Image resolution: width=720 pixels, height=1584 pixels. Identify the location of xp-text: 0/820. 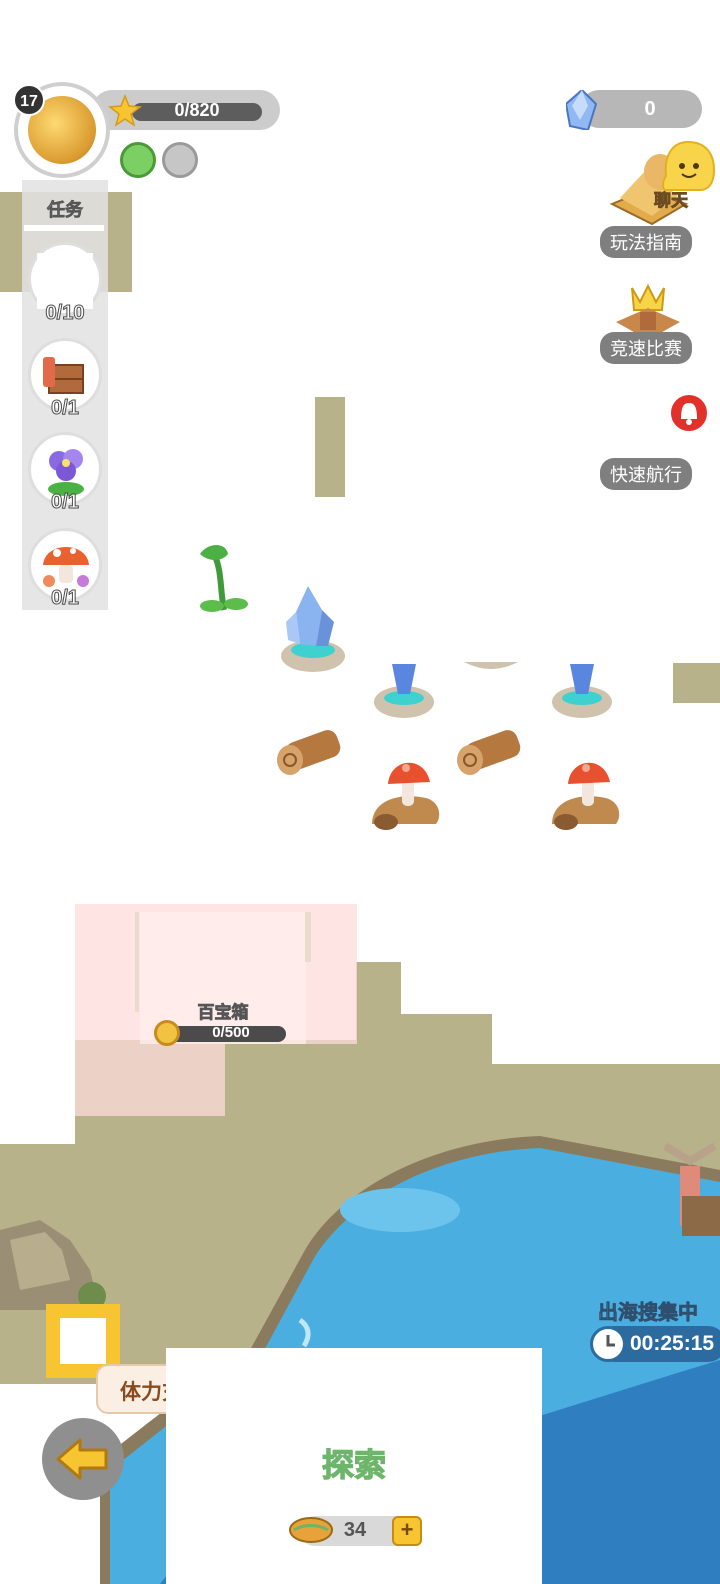
(197, 110).